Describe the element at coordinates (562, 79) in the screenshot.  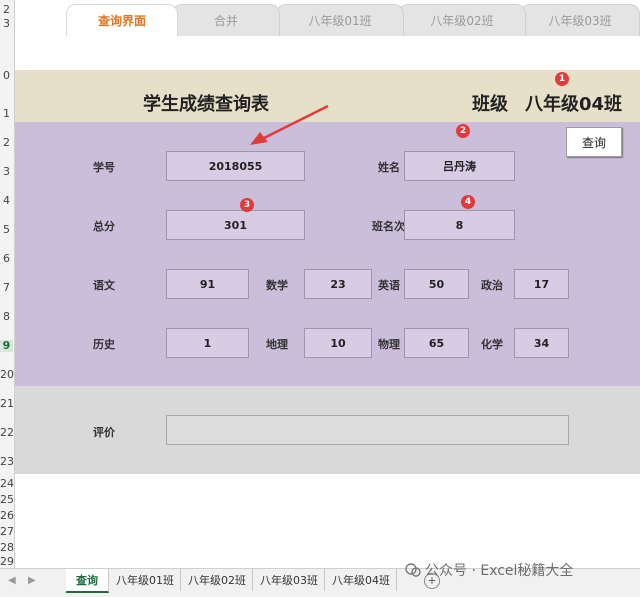
I see `annotation-badge-1: 1` at that location.